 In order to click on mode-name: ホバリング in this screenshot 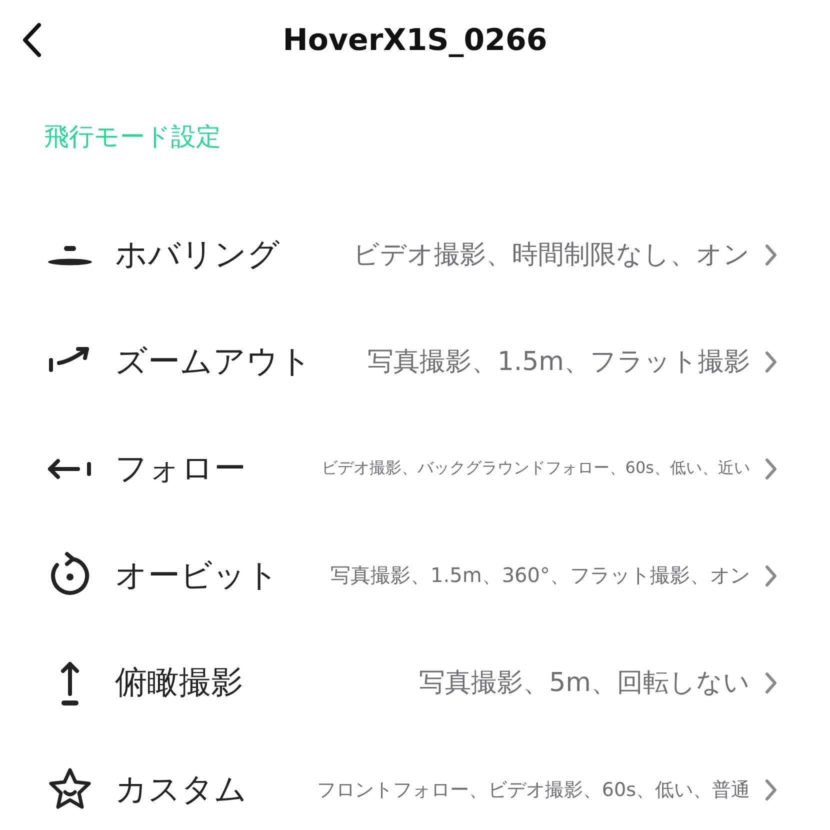, I will do `click(197, 254)`.